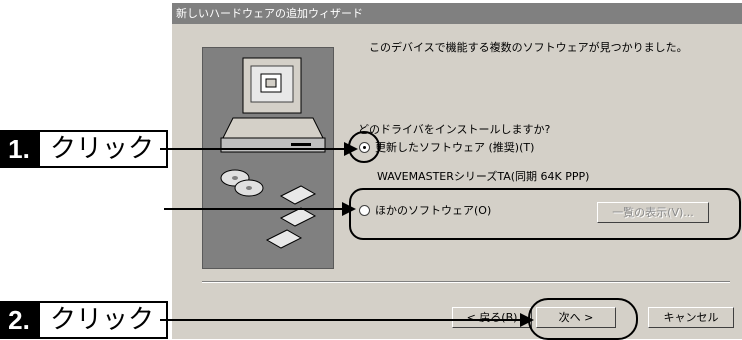 This screenshot has height=340, width=742. I want to click on computer-illustration-icon, so click(273, 153).